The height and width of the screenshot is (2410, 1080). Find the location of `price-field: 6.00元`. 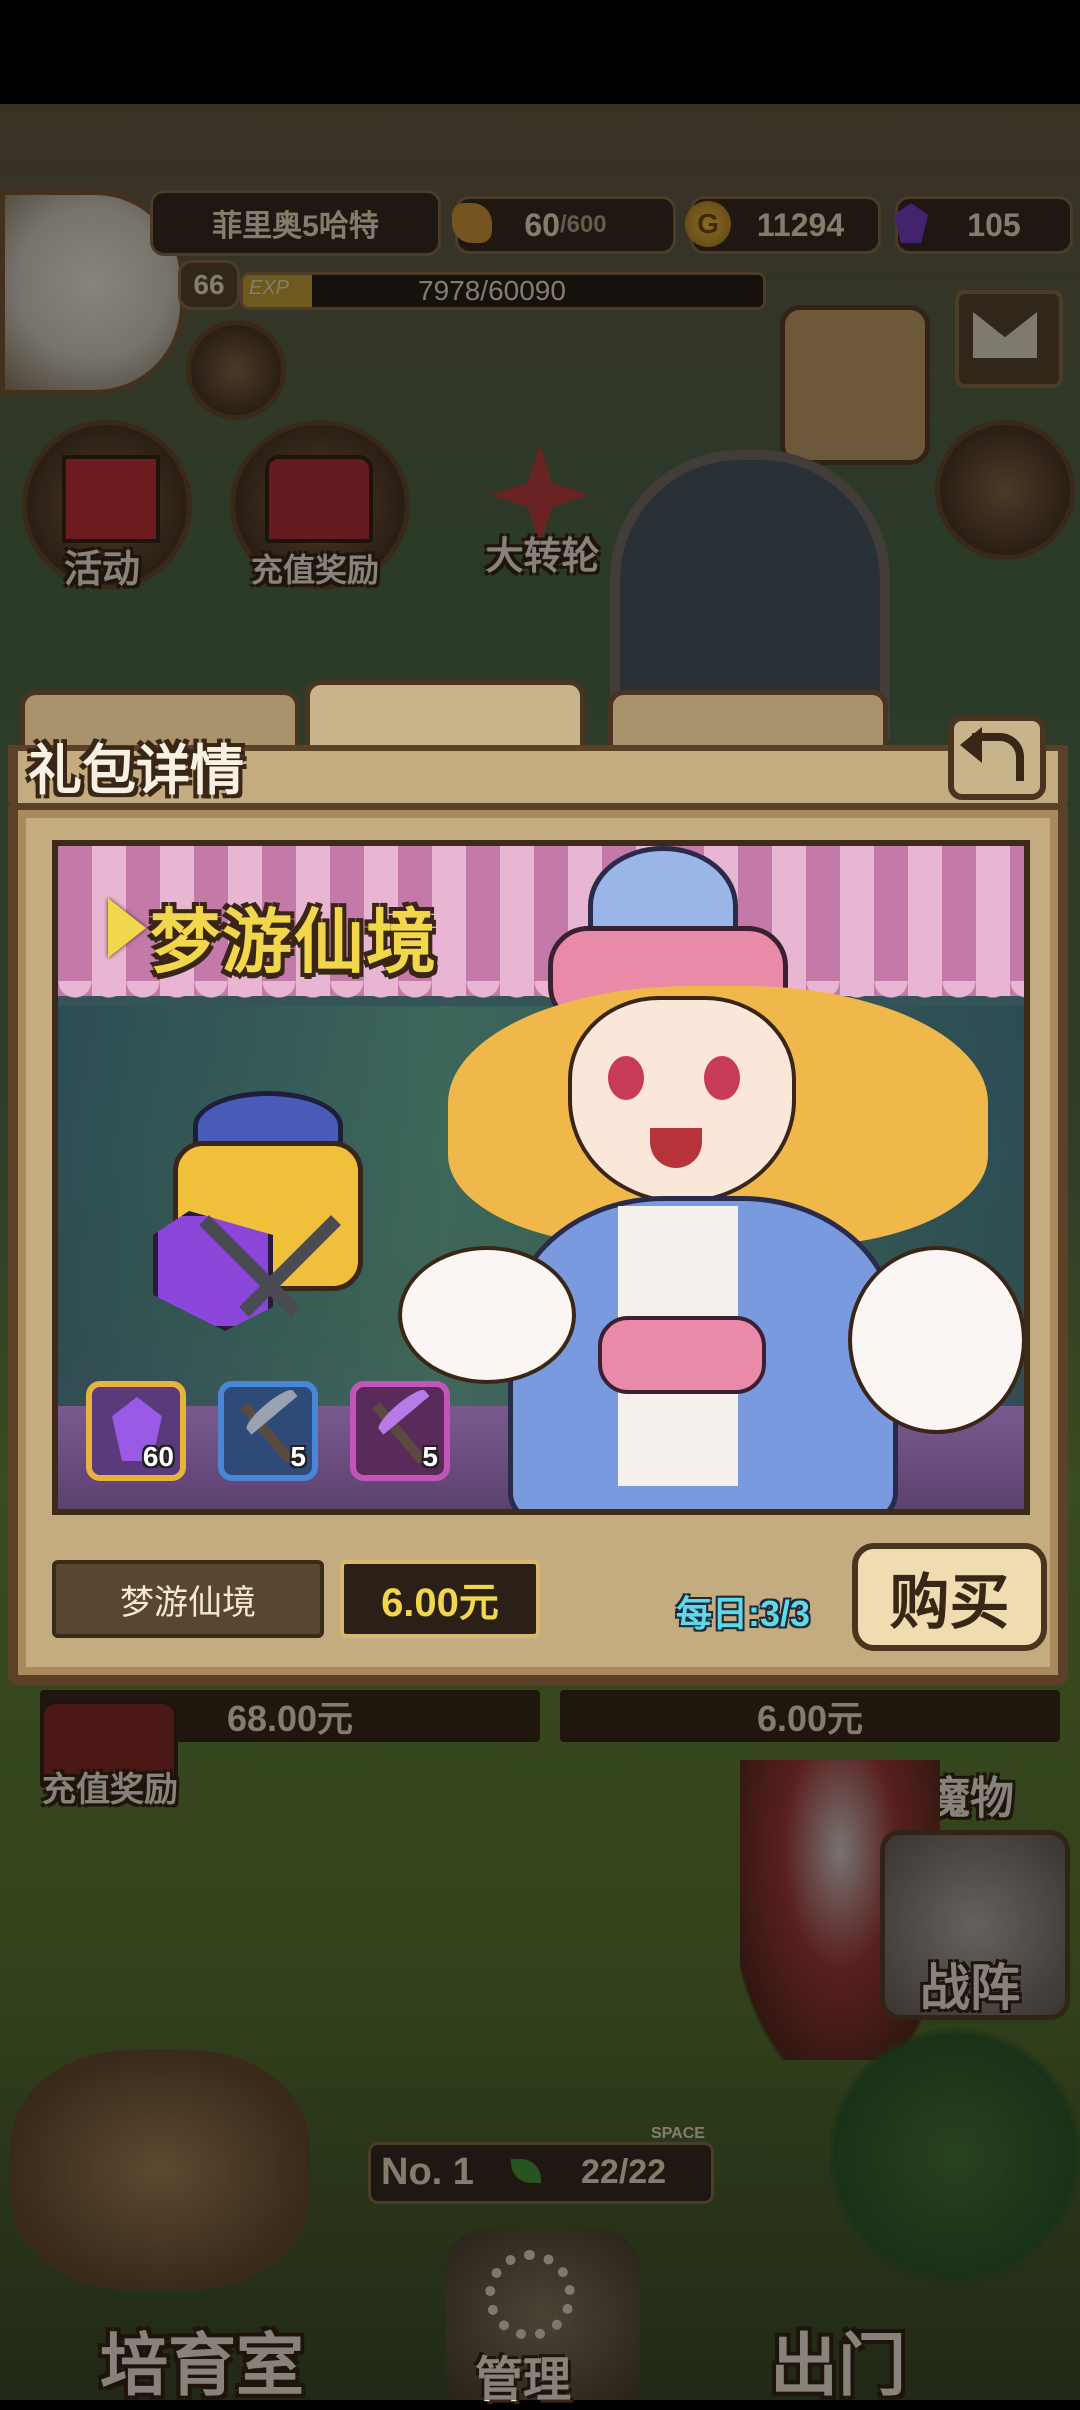

price-field: 6.00元 is located at coordinates (440, 1599).